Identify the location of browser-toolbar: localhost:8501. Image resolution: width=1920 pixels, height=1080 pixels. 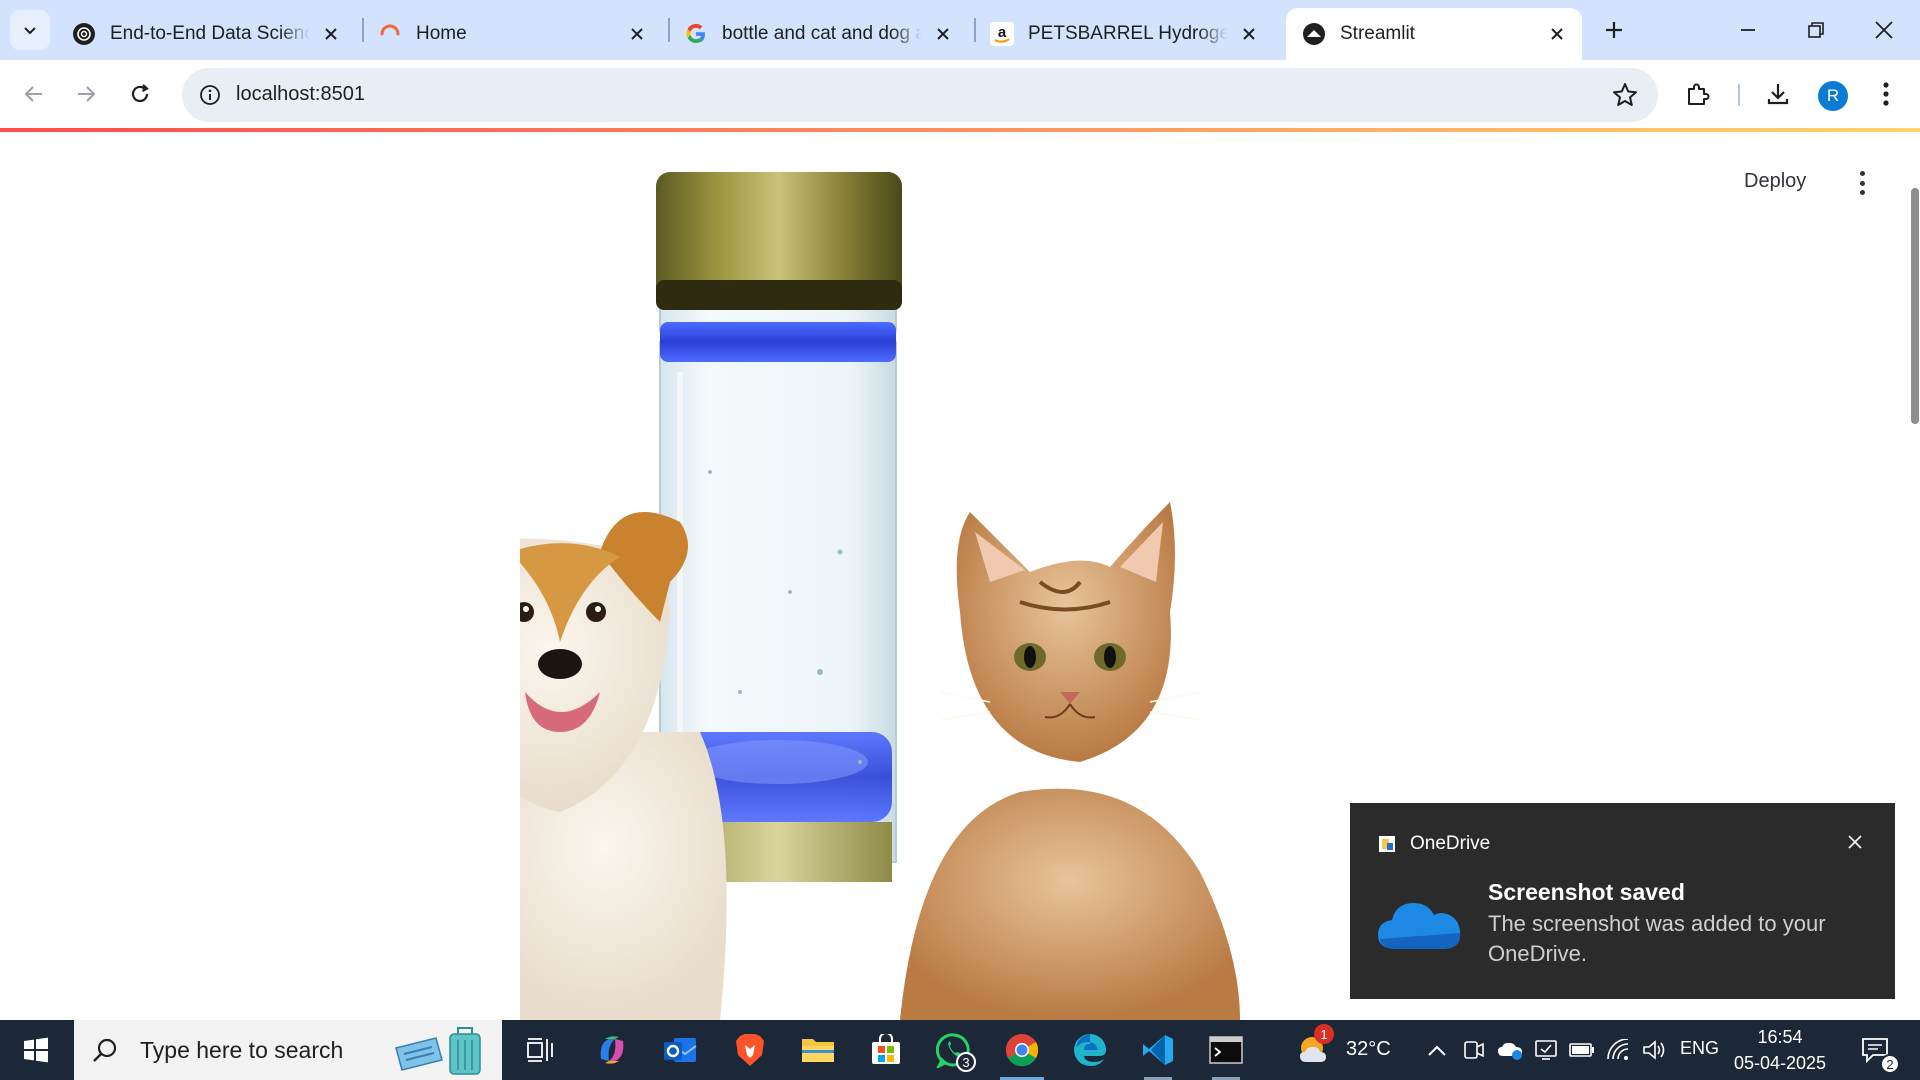
(960, 95).